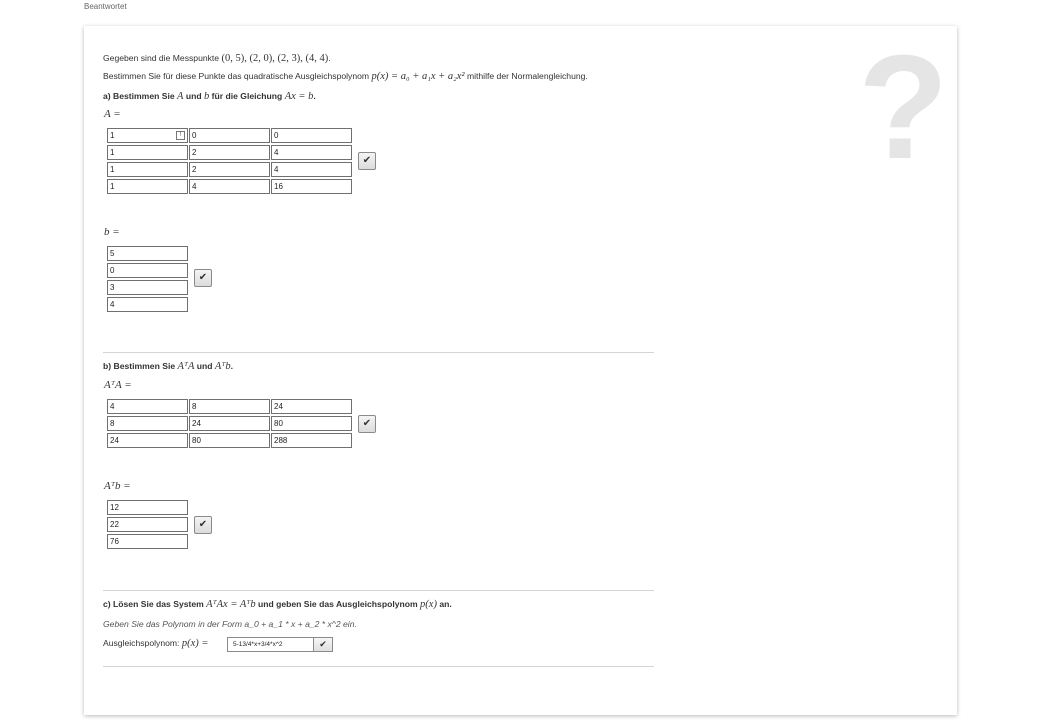 This screenshot has width=1060, height=722. I want to click on vector-b-cell: 3, so click(147, 287).